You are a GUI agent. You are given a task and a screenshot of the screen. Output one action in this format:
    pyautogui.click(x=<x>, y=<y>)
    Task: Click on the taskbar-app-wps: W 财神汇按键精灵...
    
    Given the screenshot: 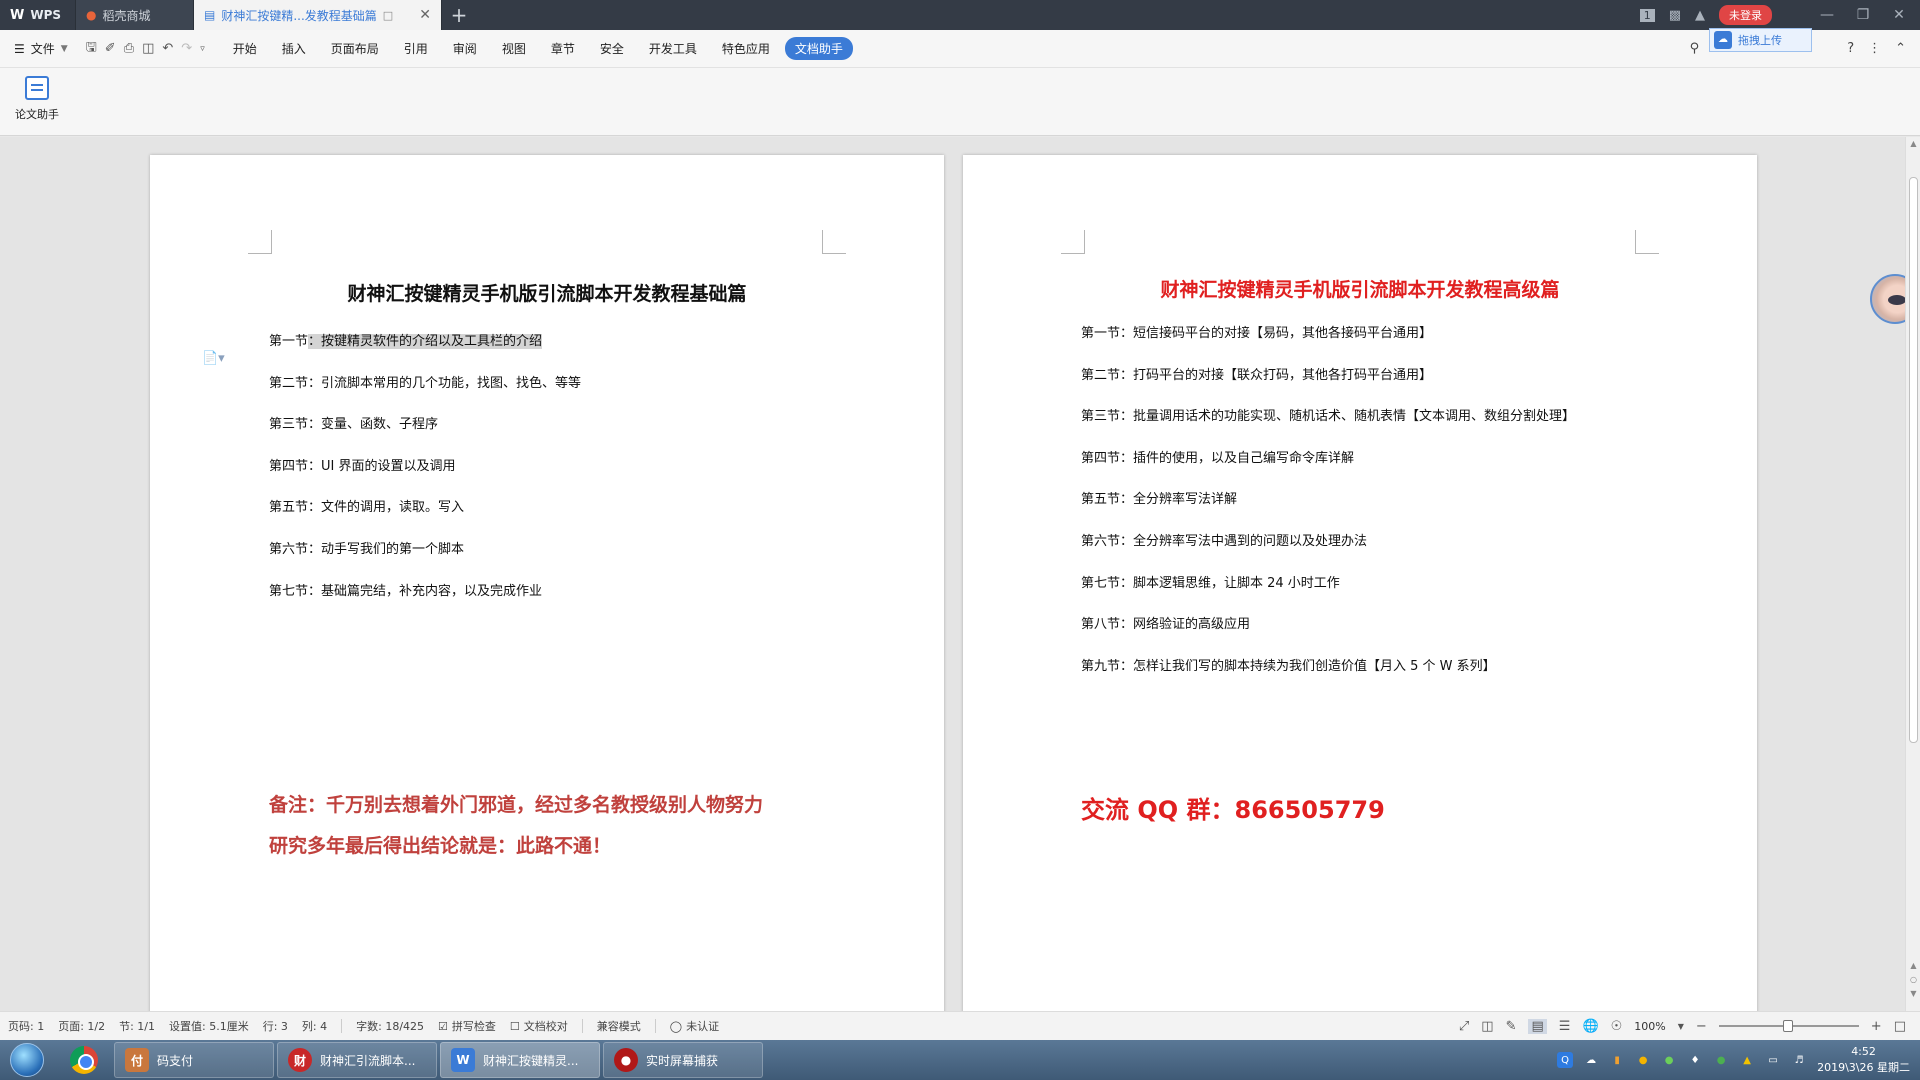 What is the action you would take?
    pyautogui.click(x=520, y=1060)
    